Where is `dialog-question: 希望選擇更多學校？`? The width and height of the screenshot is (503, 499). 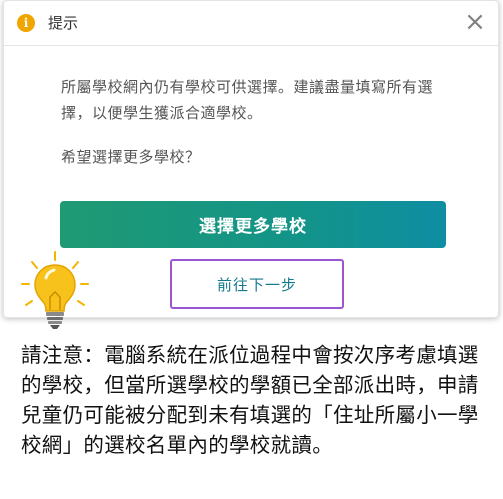
dialog-question: 希望選擇更多學校？ is located at coordinates (131, 157).